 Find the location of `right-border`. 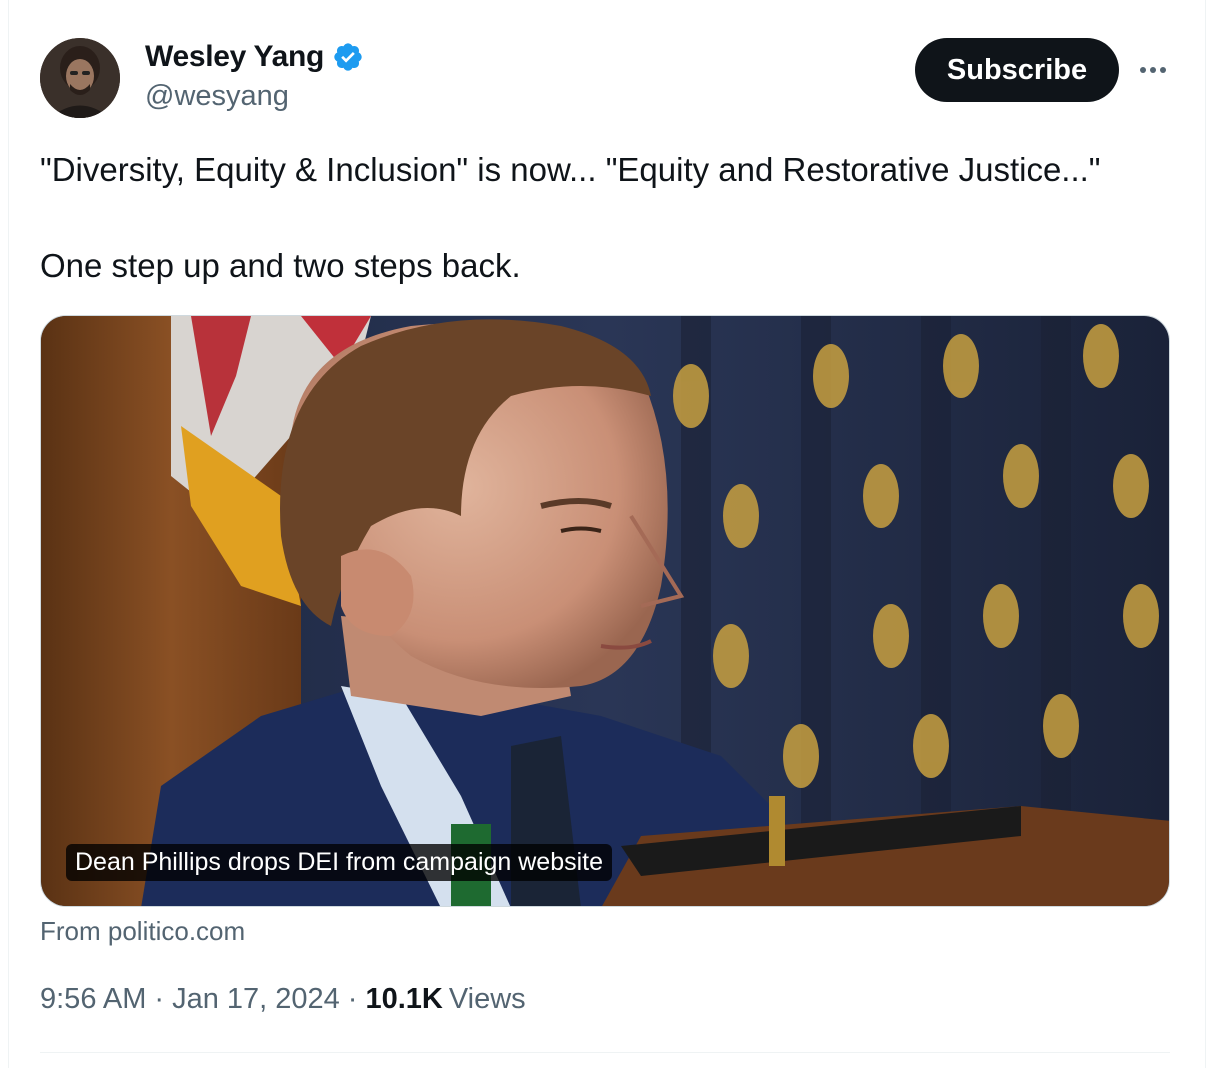

right-border is located at coordinates (1205, 534).